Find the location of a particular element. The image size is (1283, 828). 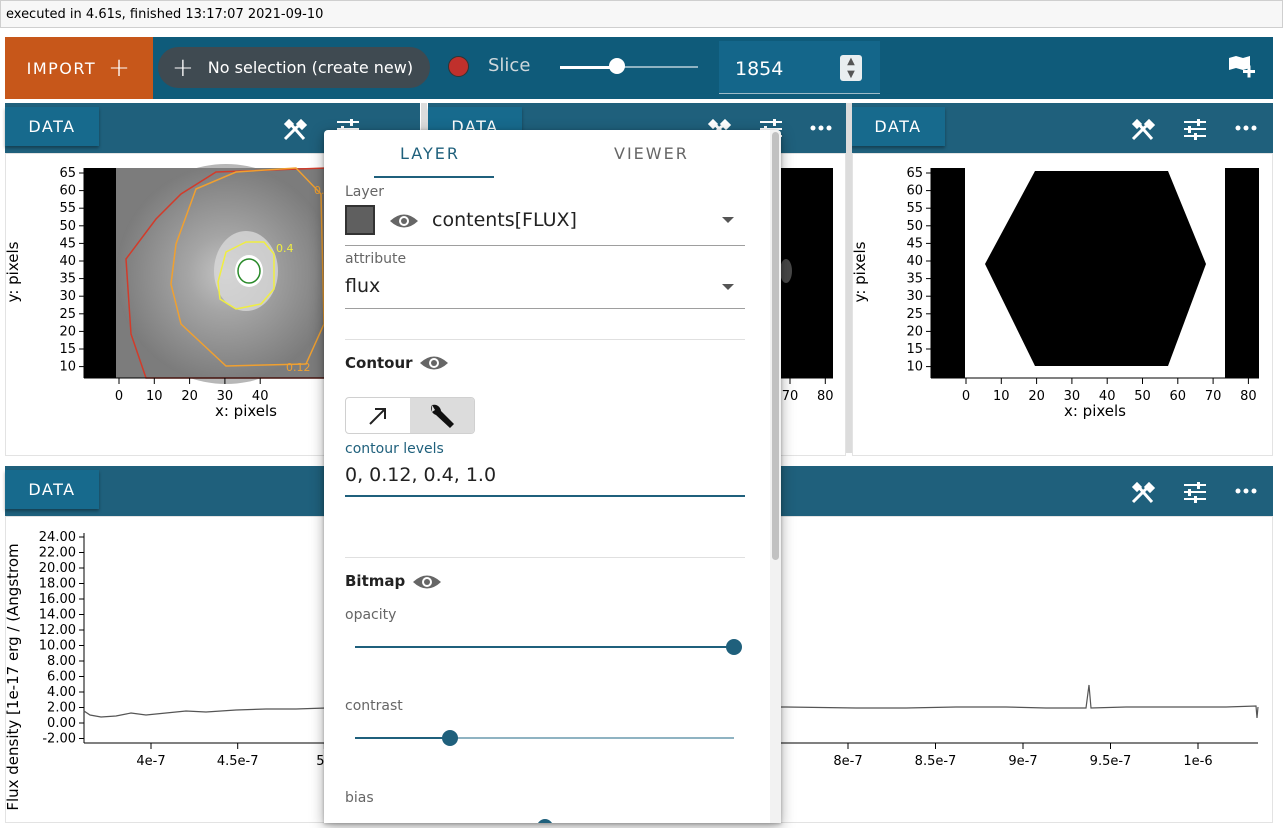

mask-region is located at coordinates (1095, 268).